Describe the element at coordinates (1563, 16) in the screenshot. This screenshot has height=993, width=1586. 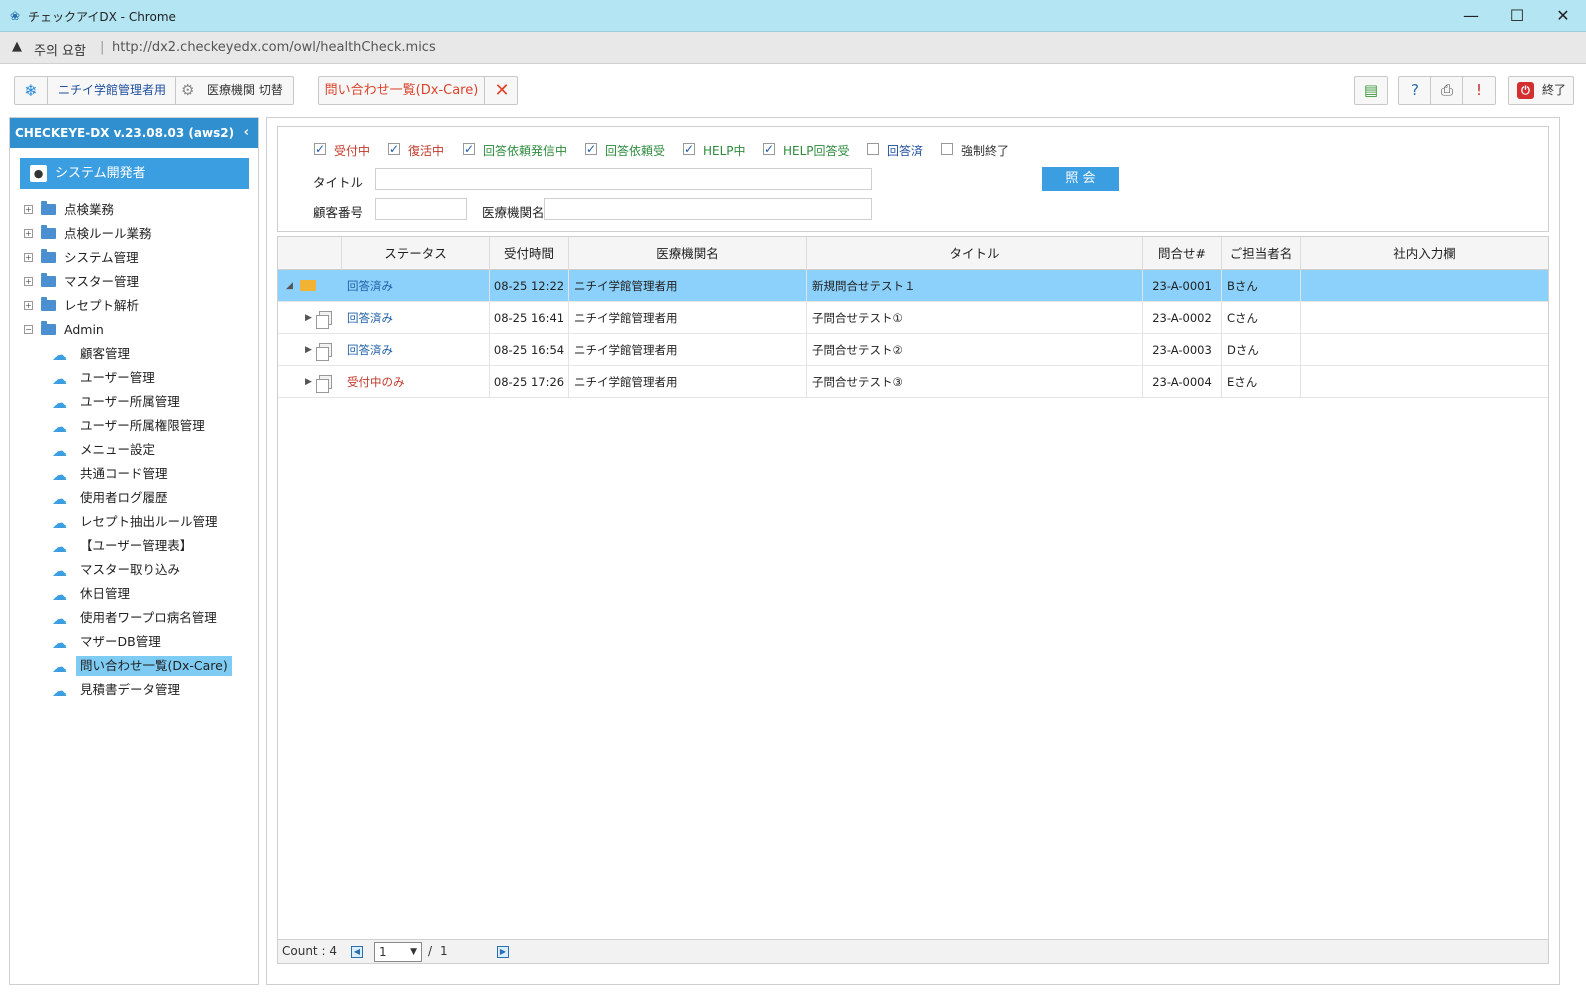
I see `close-window-button: ✕` at that location.